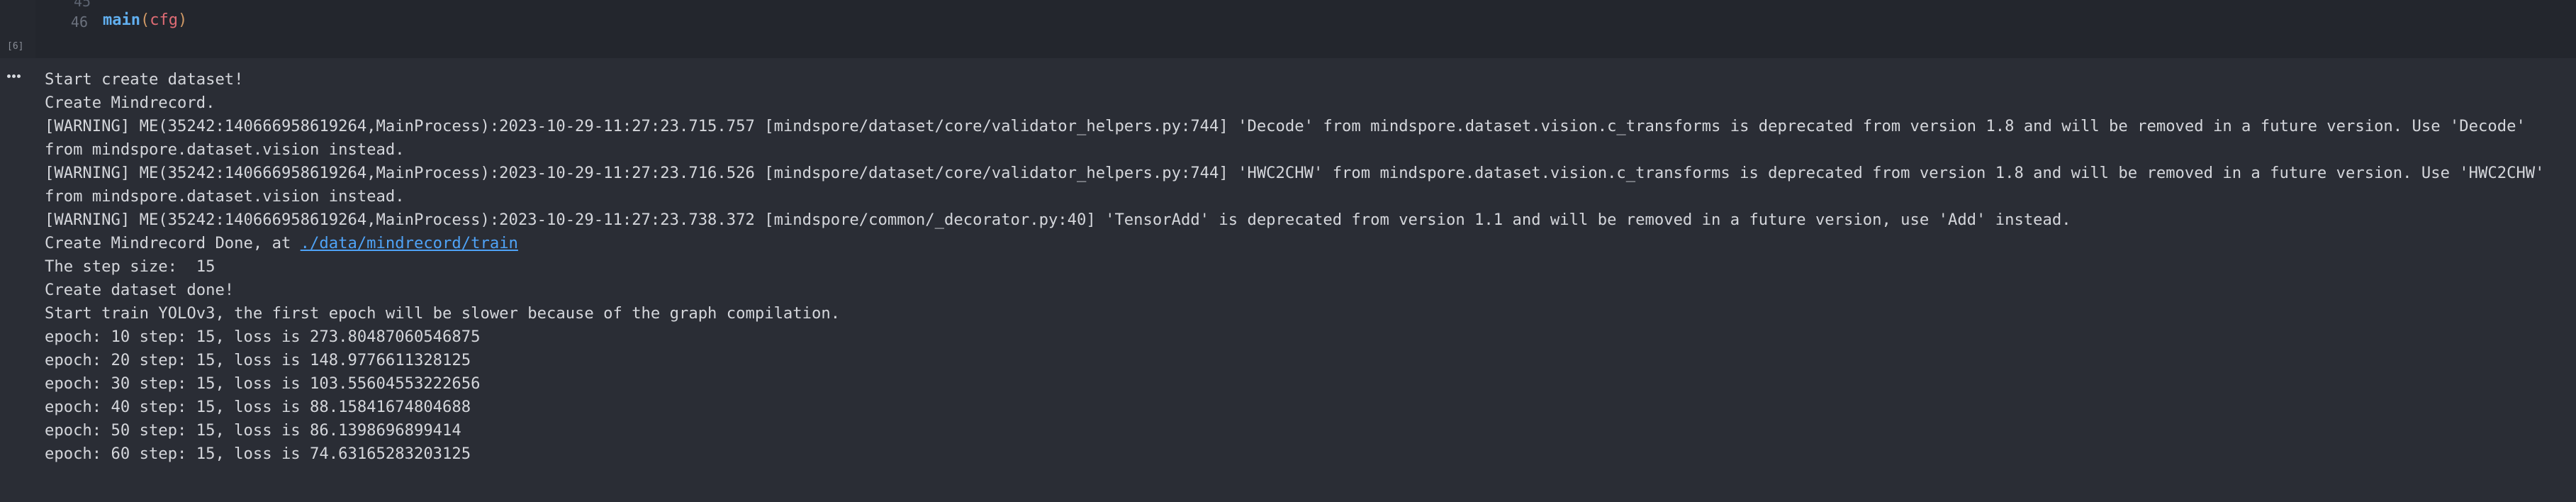  What do you see at coordinates (121, 20) in the screenshot?
I see `function-name: main` at bounding box center [121, 20].